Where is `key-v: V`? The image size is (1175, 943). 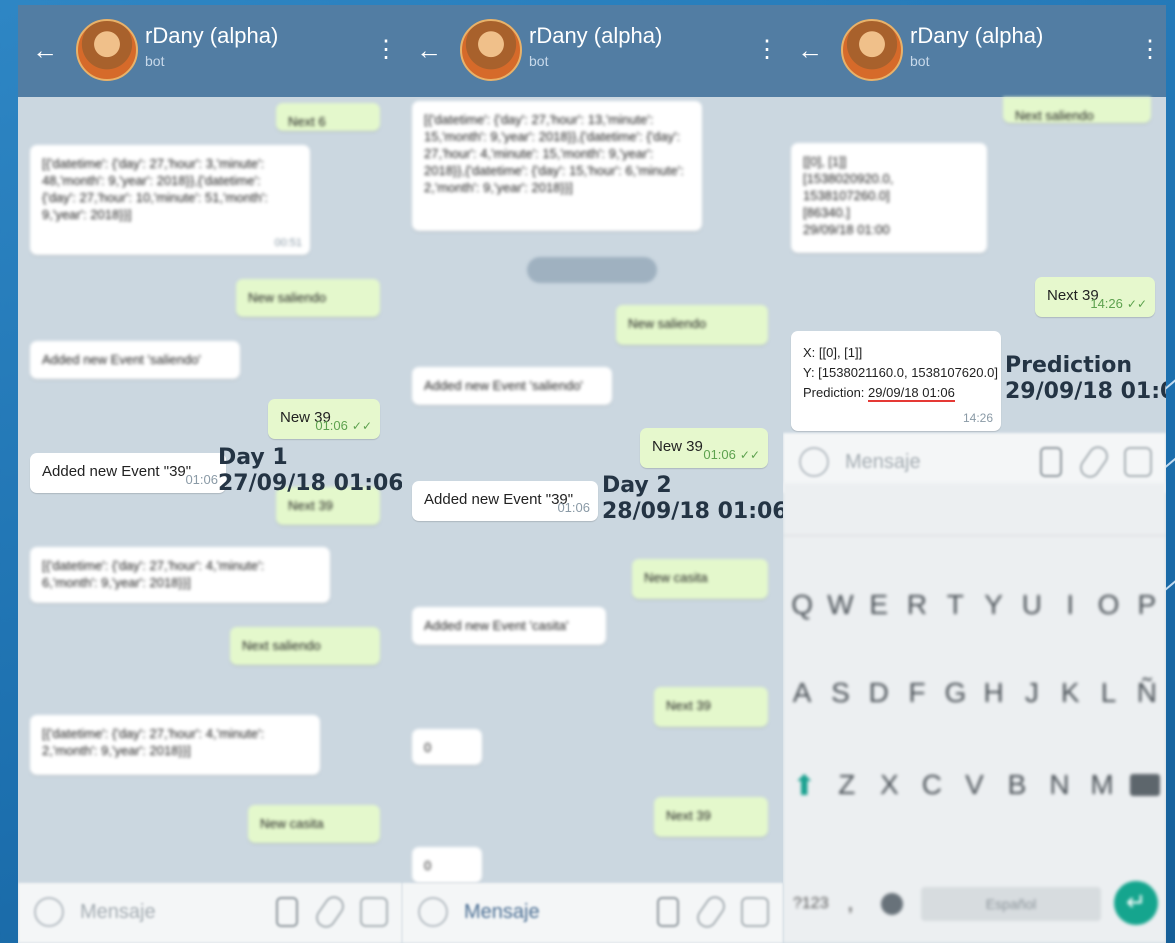
key-v: V is located at coordinates (974, 785).